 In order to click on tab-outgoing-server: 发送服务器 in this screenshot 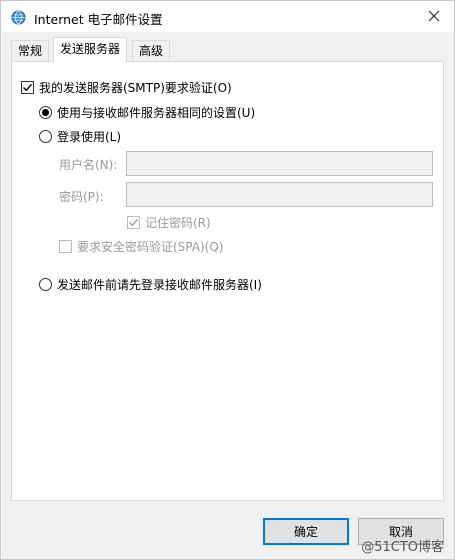, I will do `click(90, 49)`.